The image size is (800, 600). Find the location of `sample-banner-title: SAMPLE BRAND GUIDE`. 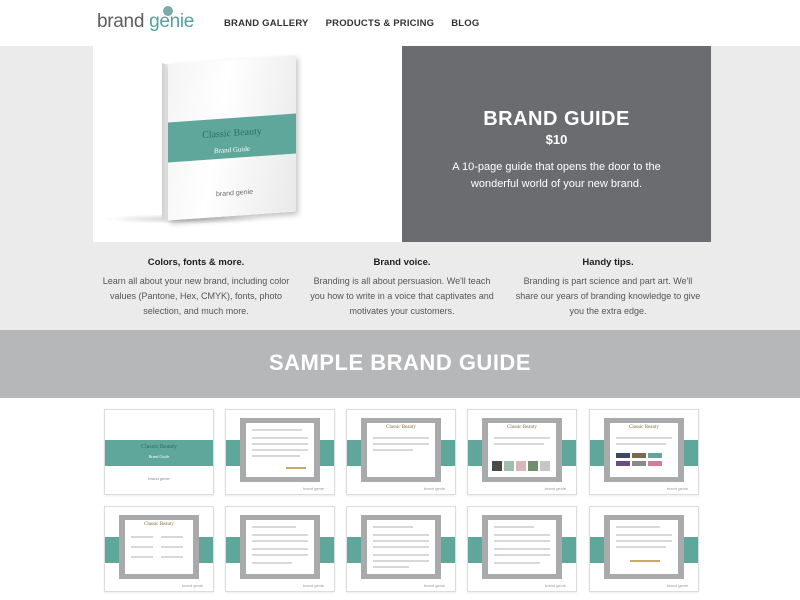

sample-banner-title: SAMPLE BRAND GUIDE is located at coordinates (399, 362).